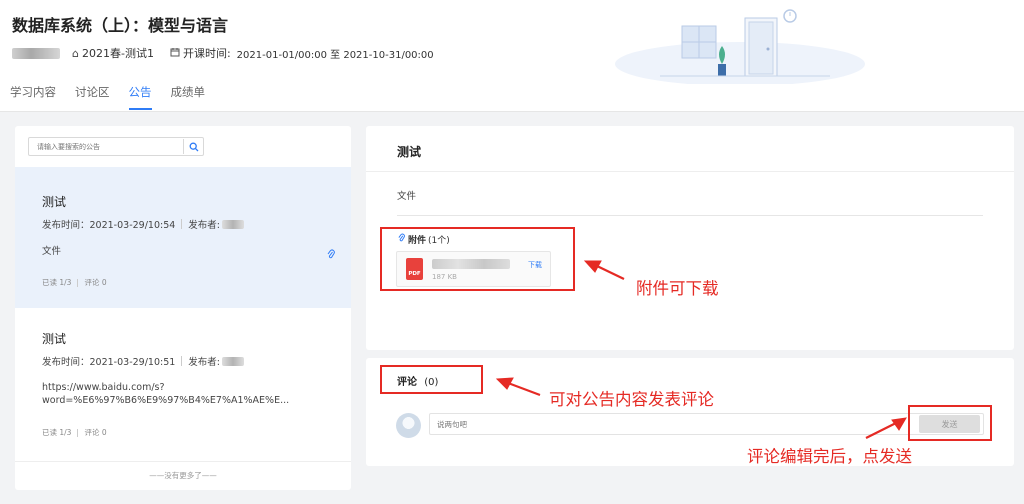  I want to click on send-note: 评论编辑完后，点发送, so click(829, 456).